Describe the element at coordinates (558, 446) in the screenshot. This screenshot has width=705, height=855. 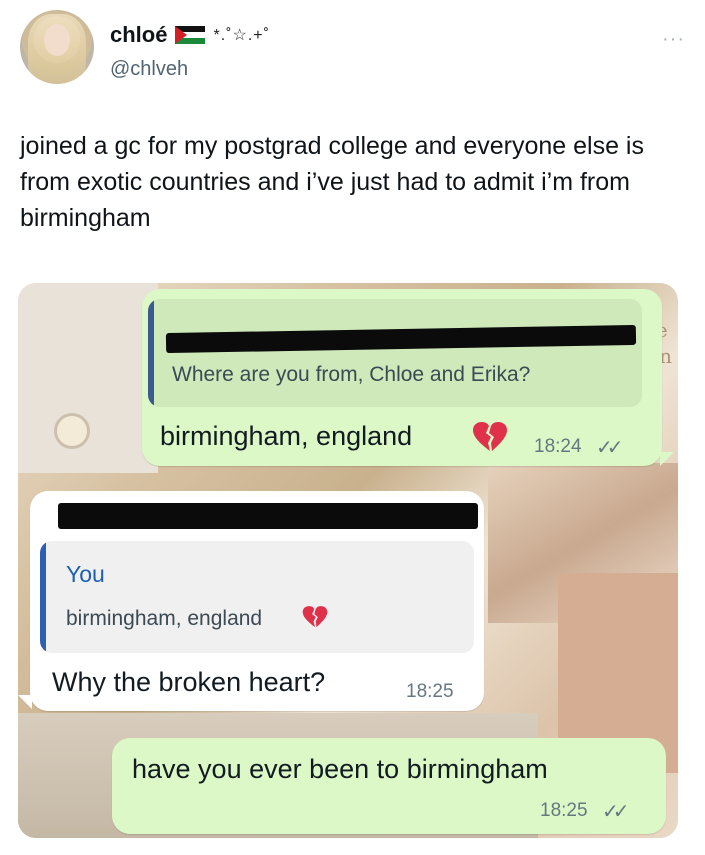
I see `message-time: 18:24` at that location.